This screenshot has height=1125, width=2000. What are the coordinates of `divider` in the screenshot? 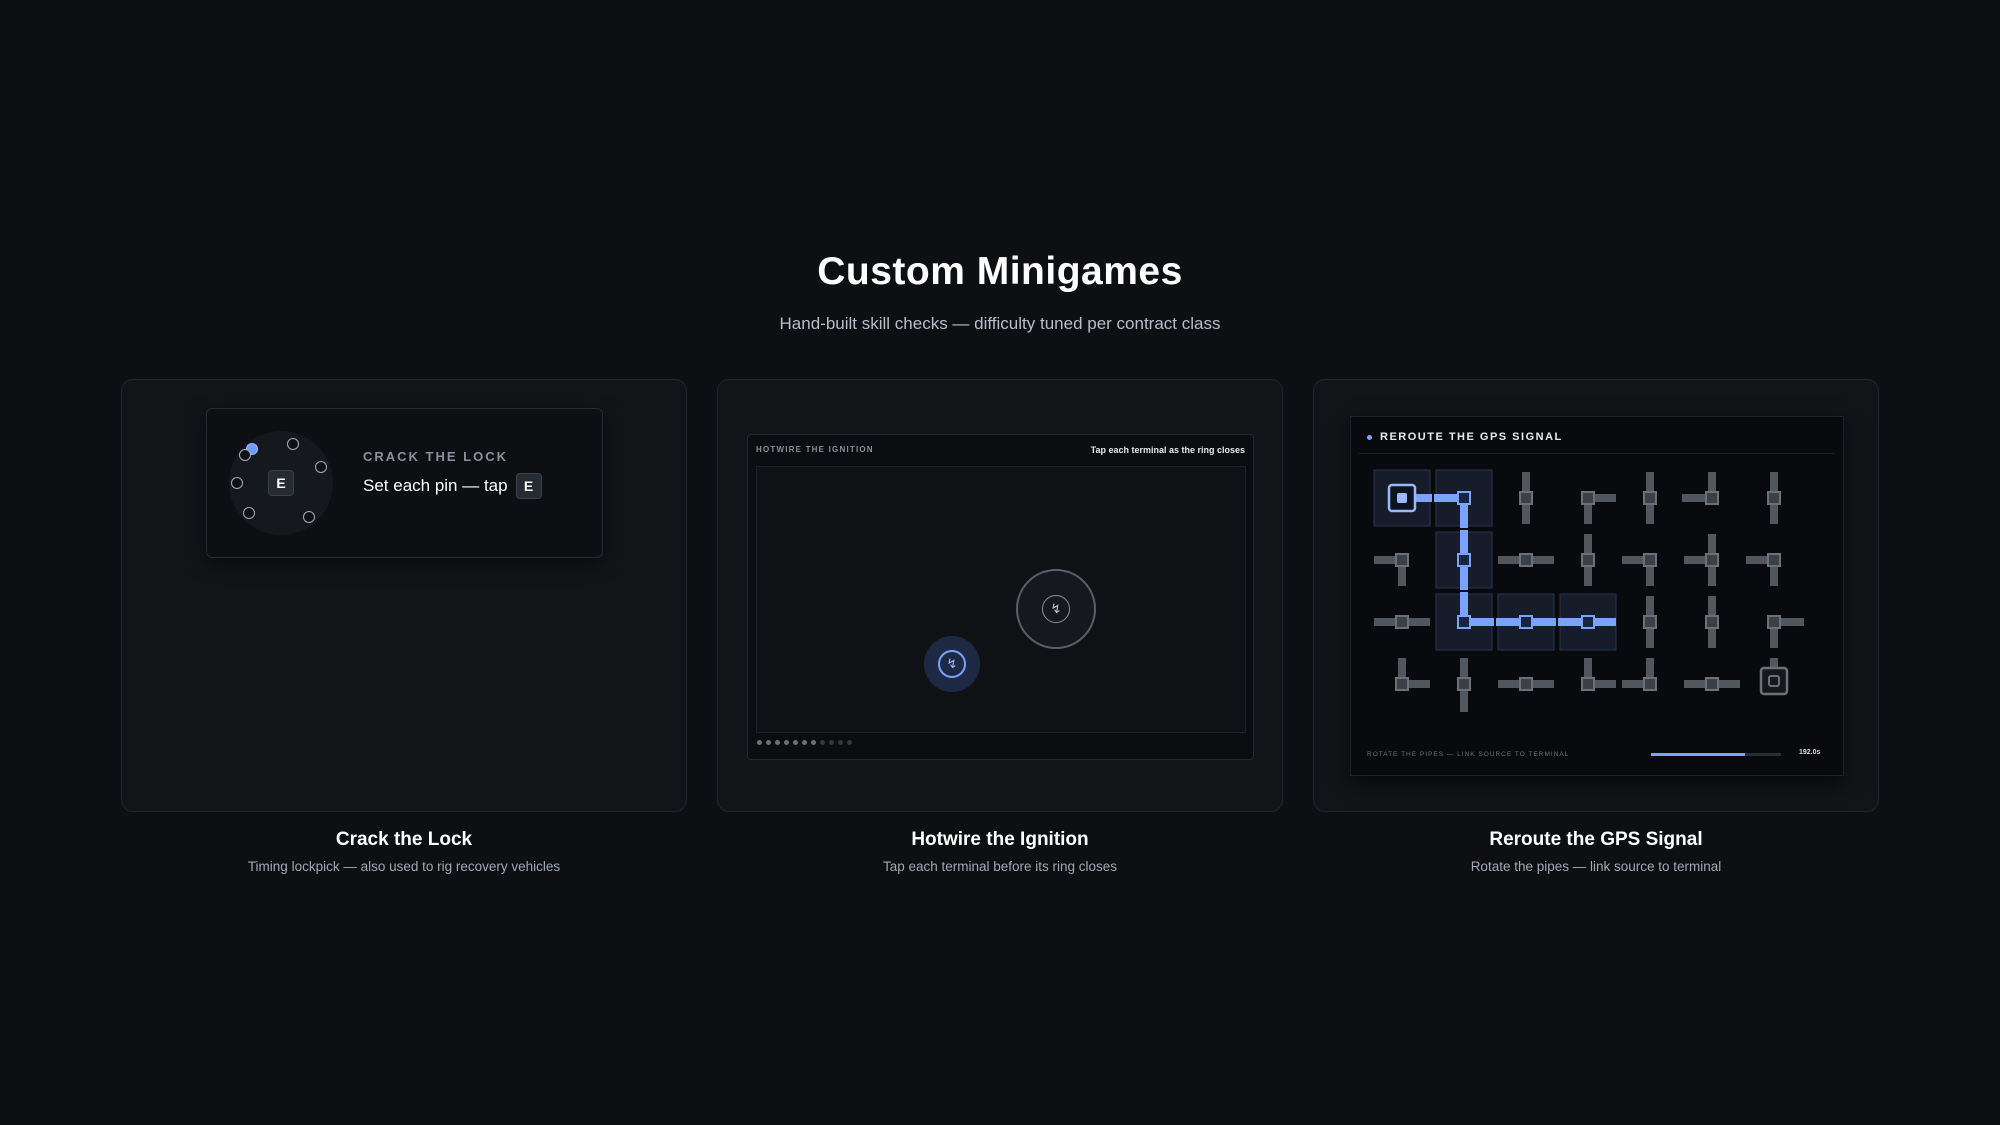 It's located at (1597, 453).